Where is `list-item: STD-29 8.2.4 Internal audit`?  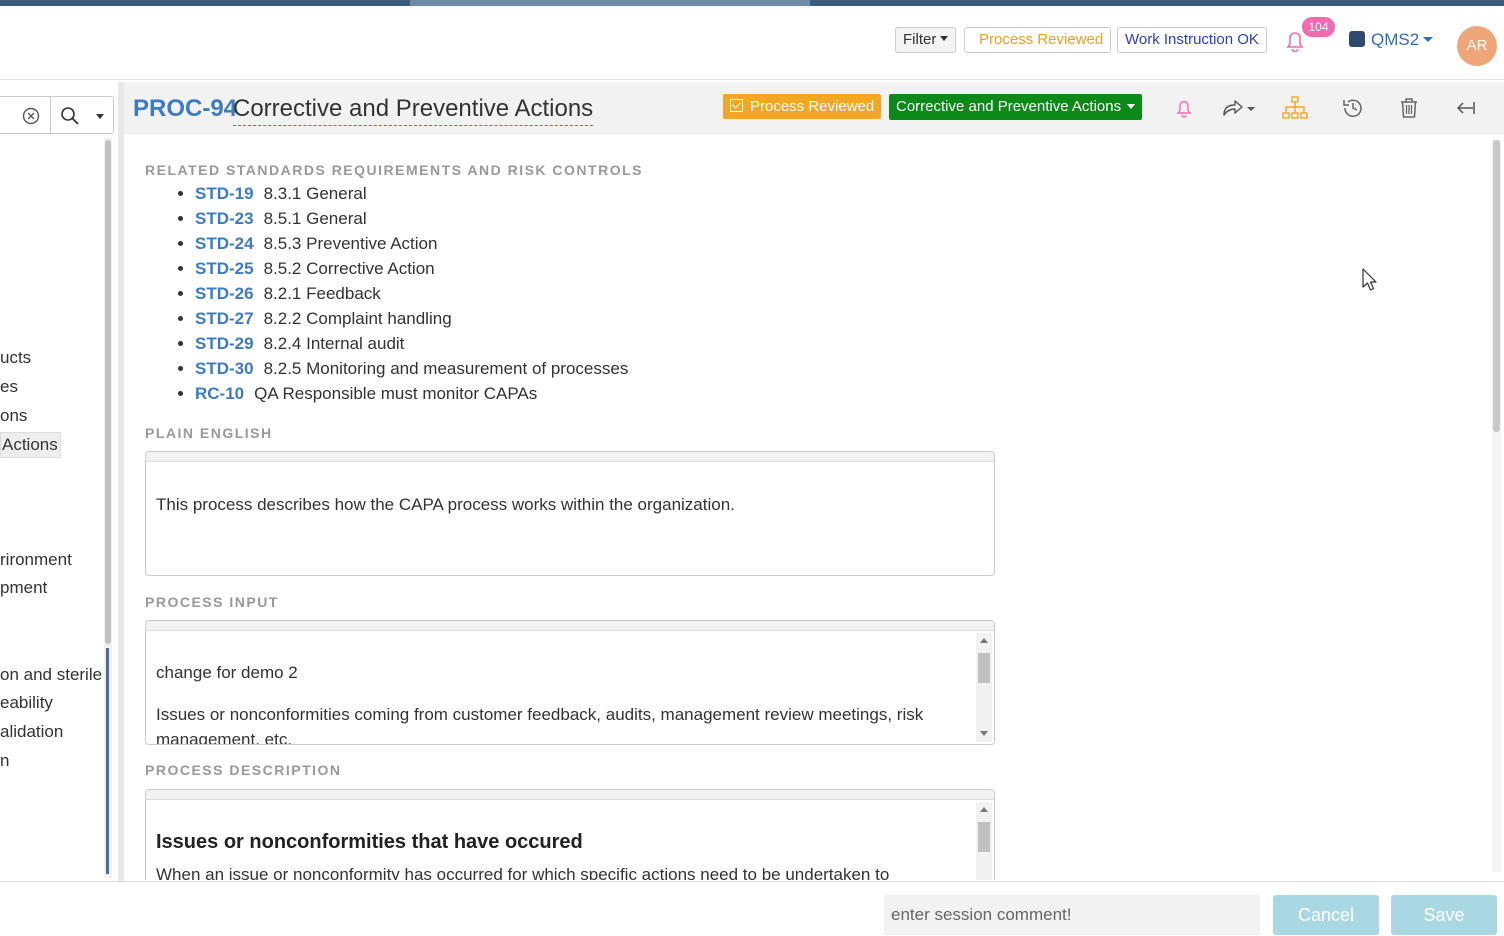 list-item: STD-29 8.2.4 Internal audit is located at coordinates (402, 345).